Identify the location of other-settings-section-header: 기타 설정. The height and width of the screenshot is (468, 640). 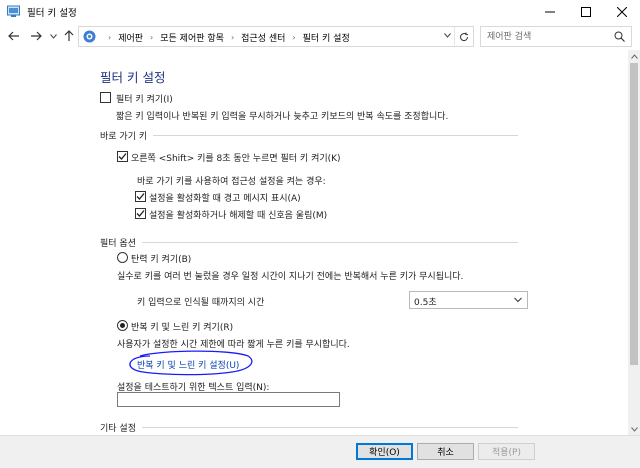
(309, 427).